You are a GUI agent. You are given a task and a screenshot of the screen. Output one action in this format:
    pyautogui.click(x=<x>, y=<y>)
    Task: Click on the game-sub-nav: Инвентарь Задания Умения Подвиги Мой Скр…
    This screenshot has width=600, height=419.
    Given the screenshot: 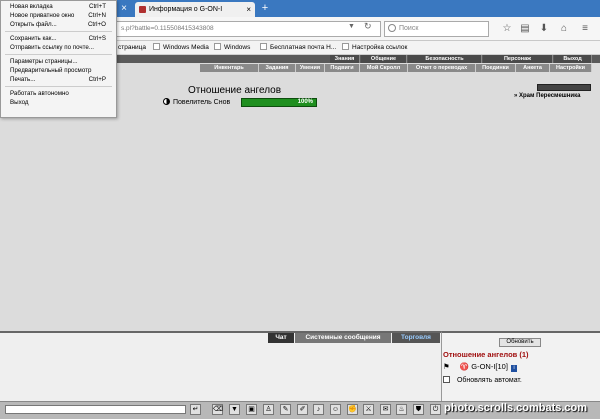 What is the action you would take?
    pyautogui.click(x=396, y=68)
    